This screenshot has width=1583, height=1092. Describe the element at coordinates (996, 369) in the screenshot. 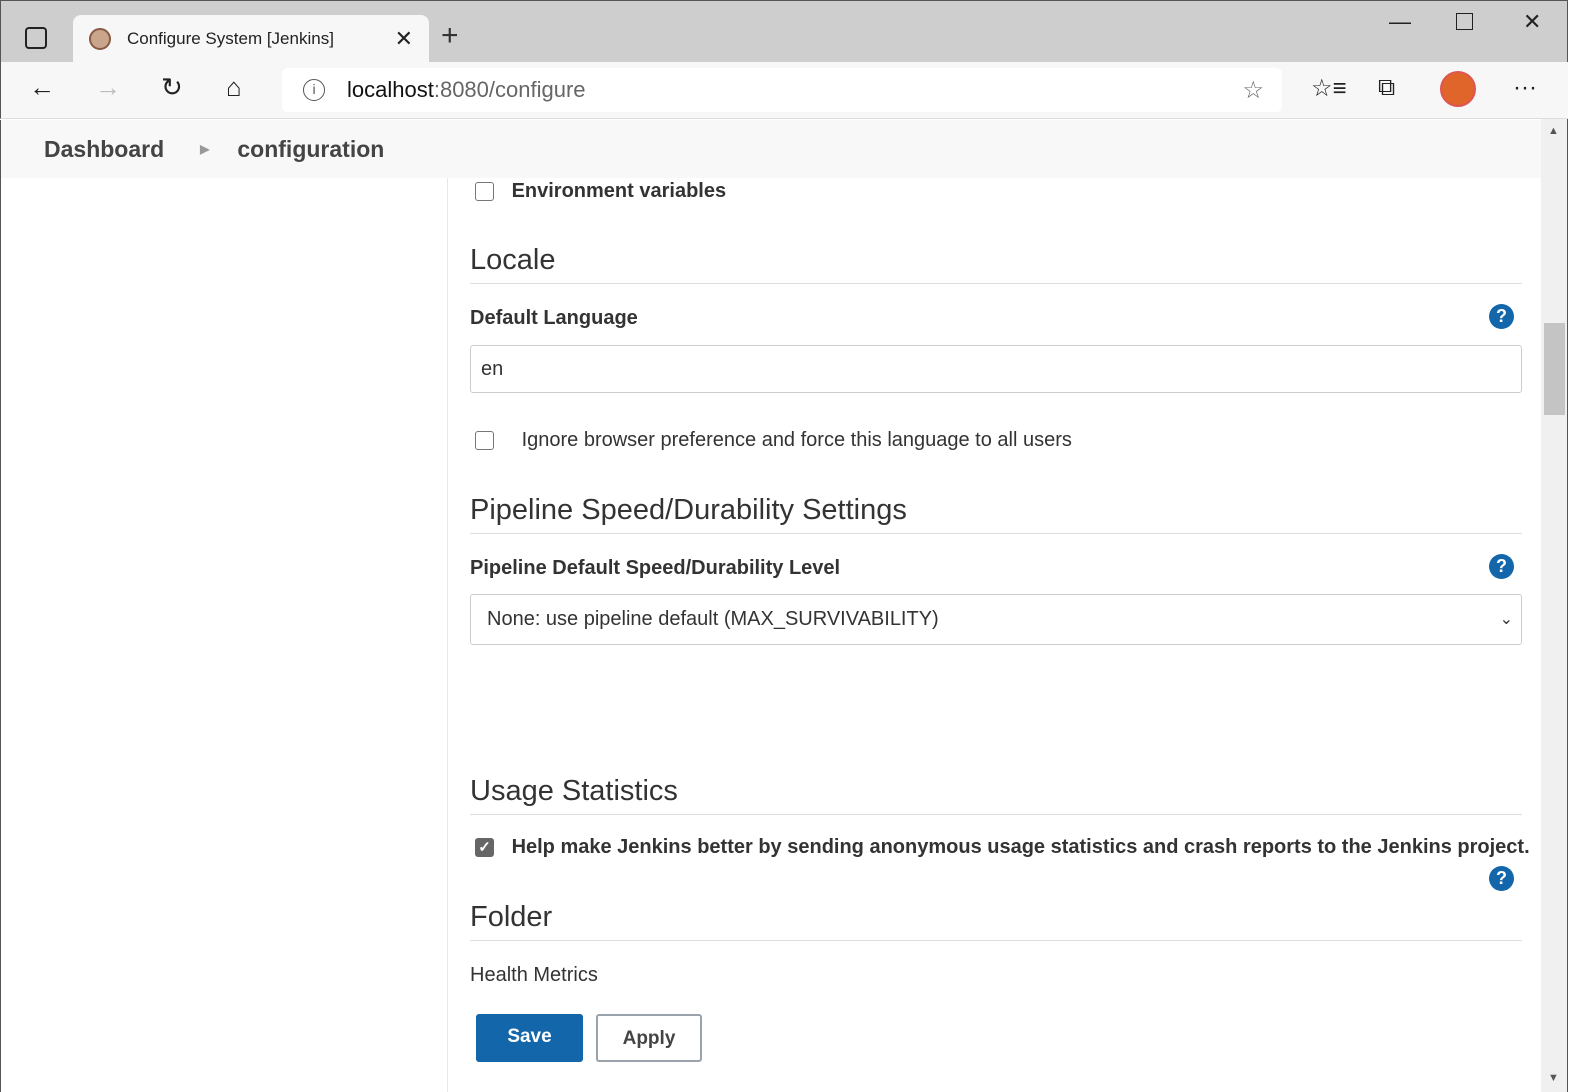

I see `default-language-input: en` at that location.